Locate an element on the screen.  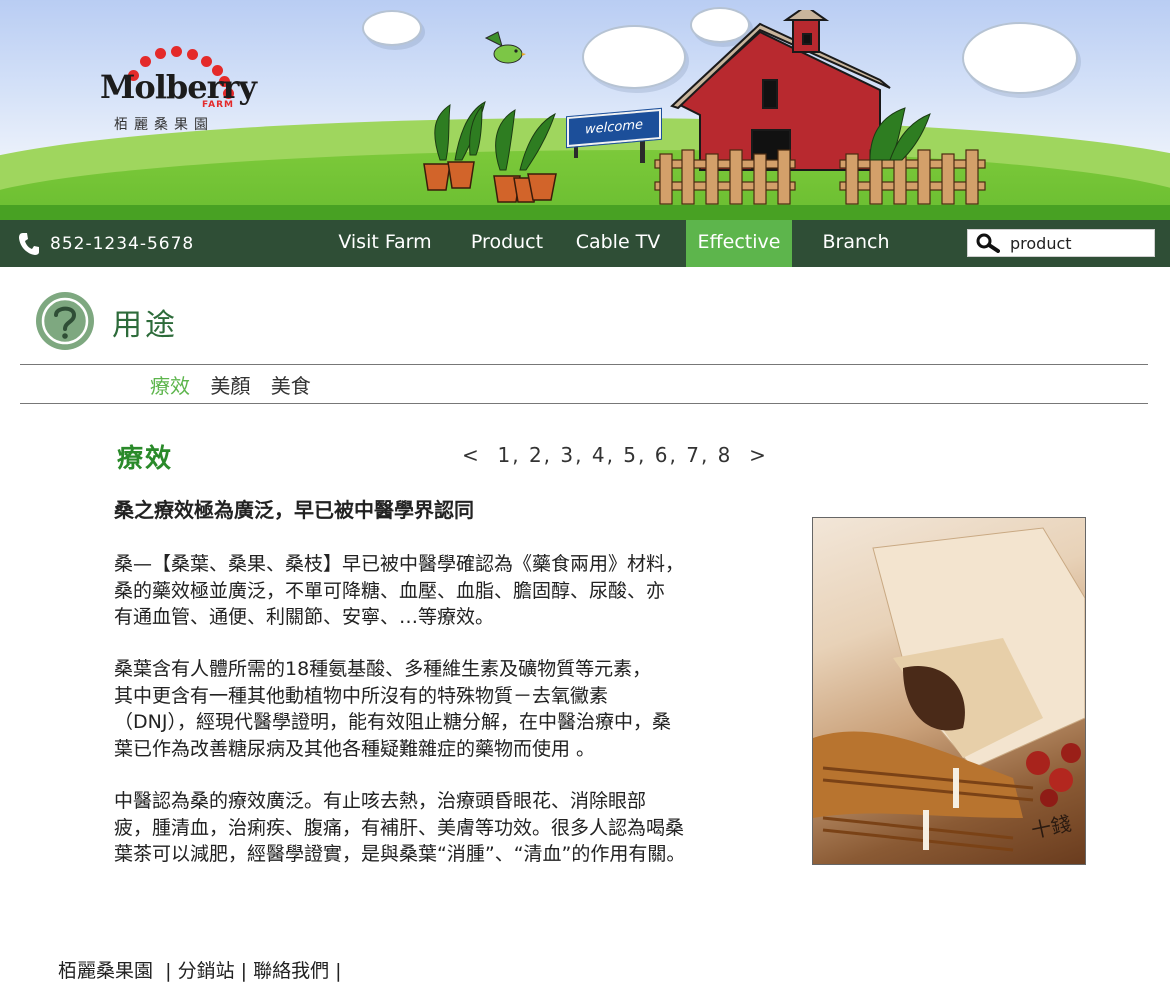
paragraph-line: 疲，腫清血，治痢疾、腹痛，有補肝、美膚等功效。很多人認為喝桑 is located at coordinates (399, 827).